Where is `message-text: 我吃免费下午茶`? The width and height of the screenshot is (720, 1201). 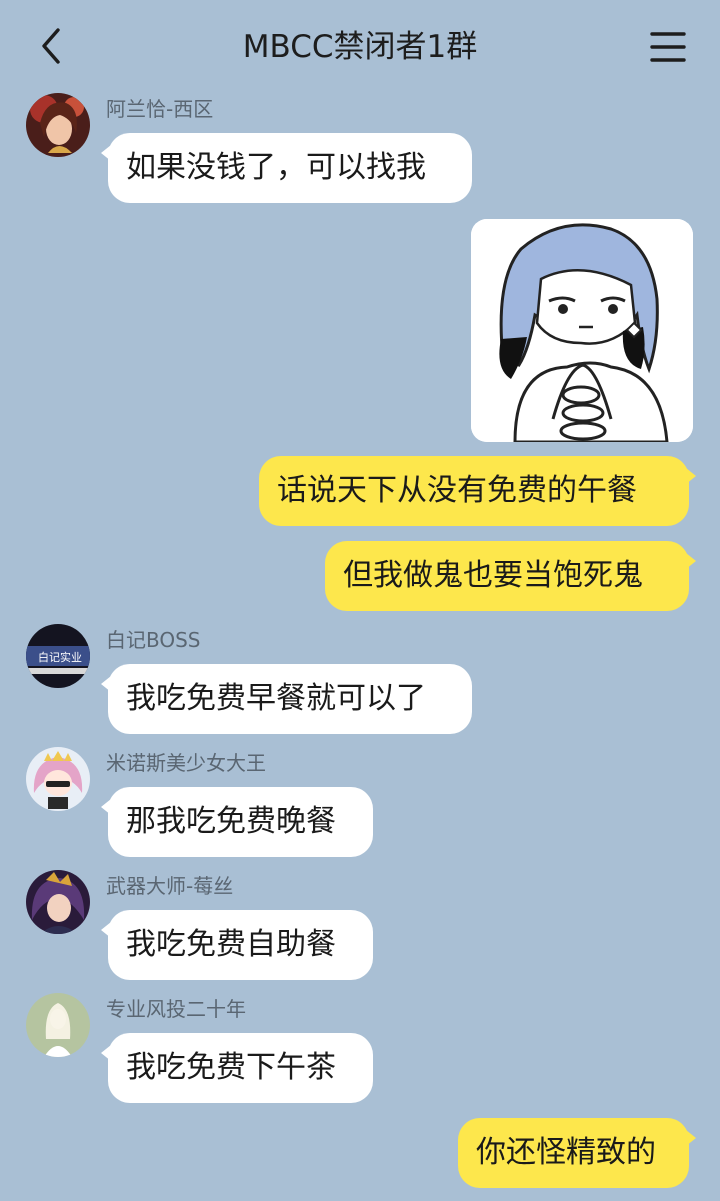 message-text: 我吃免费下午茶 is located at coordinates (231, 1067).